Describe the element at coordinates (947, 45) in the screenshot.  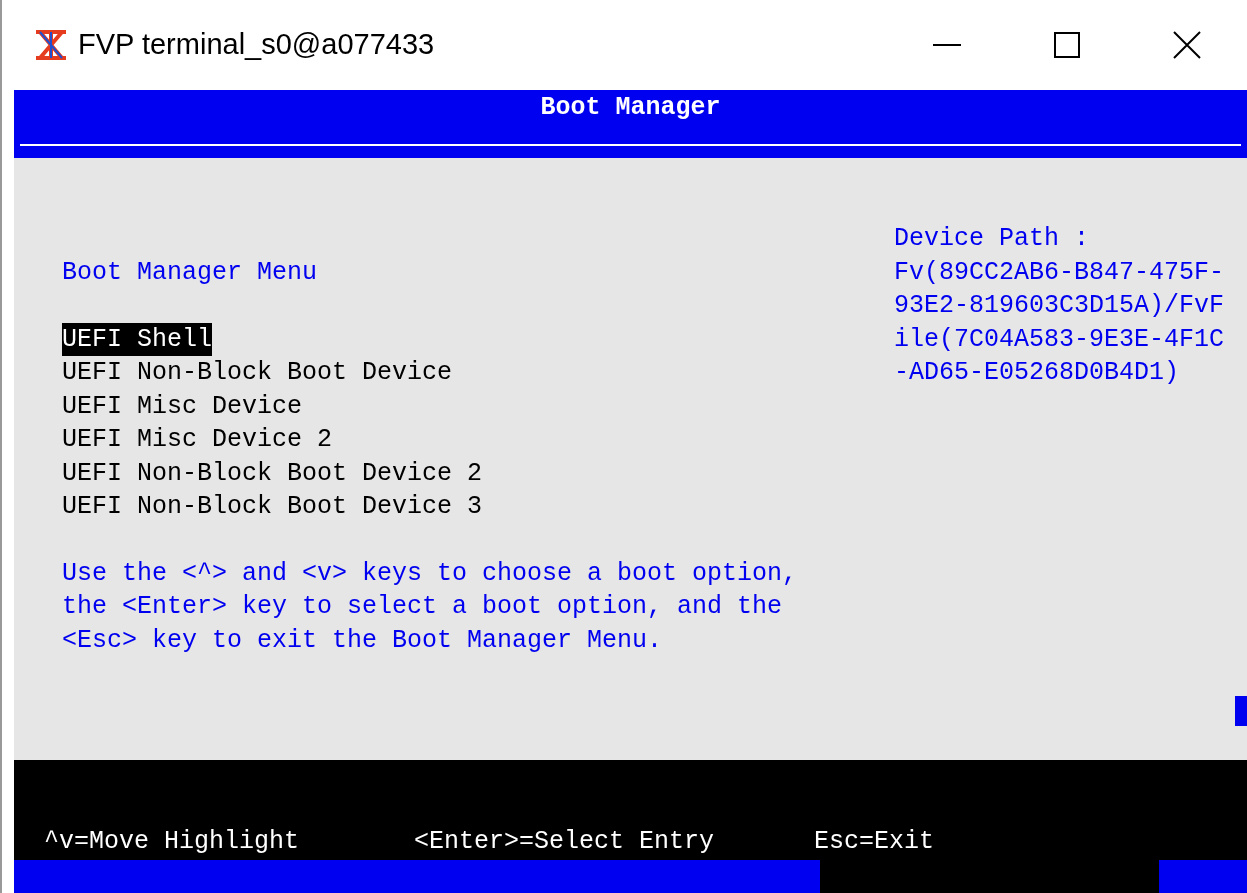
I see `minimize-icon` at that location.